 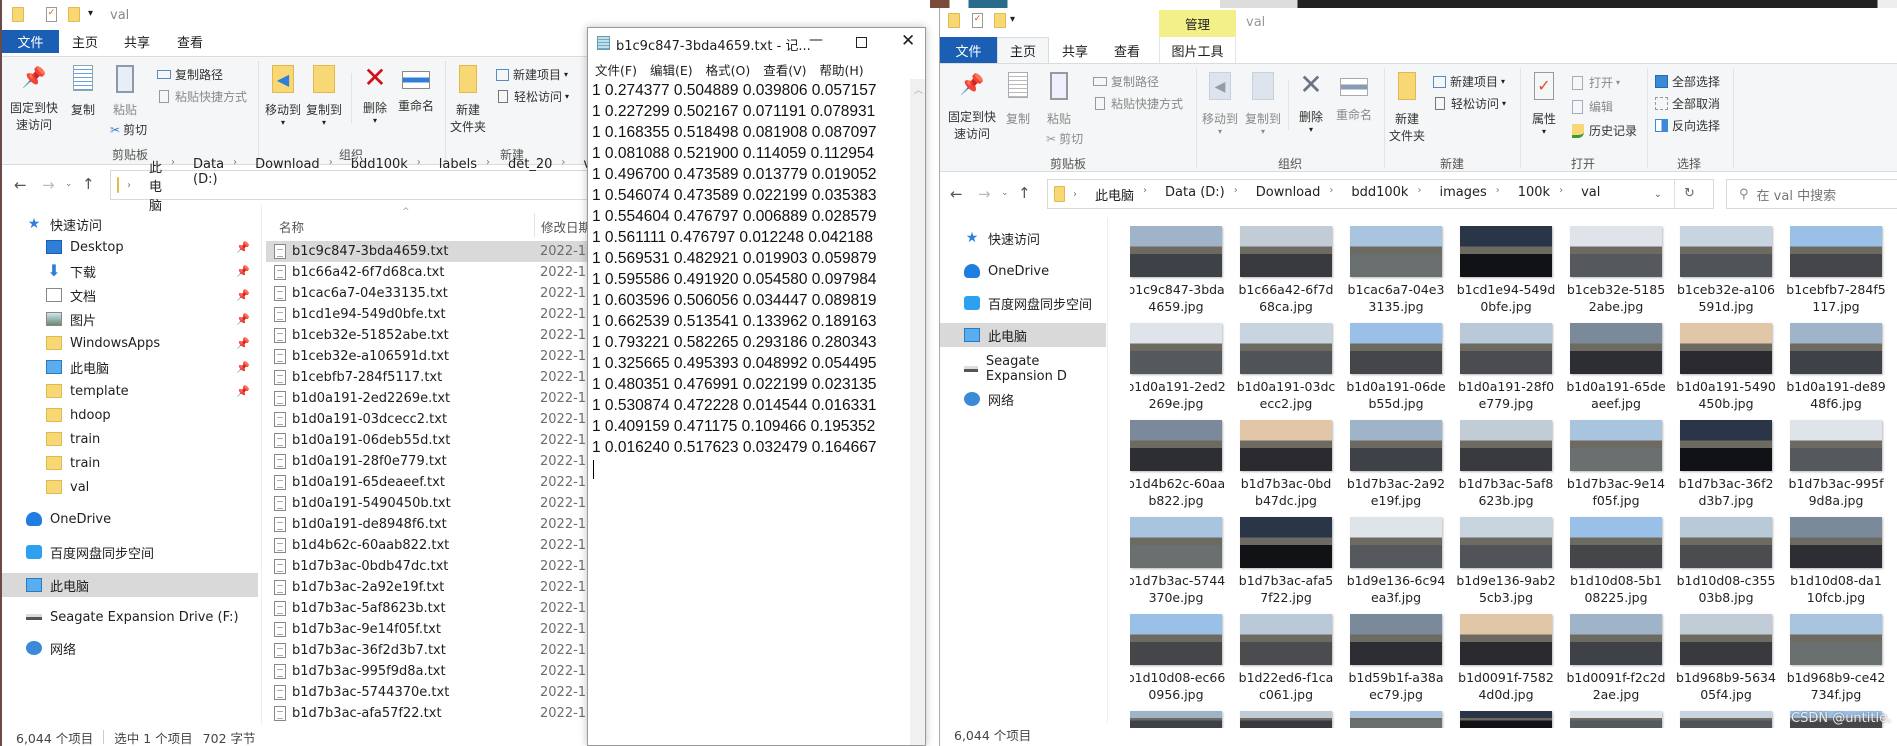 What do you see at coordinates (130, 648) in the screenshot?
I see `nav-item-网络: 网络` at bounding box center [130, 648].